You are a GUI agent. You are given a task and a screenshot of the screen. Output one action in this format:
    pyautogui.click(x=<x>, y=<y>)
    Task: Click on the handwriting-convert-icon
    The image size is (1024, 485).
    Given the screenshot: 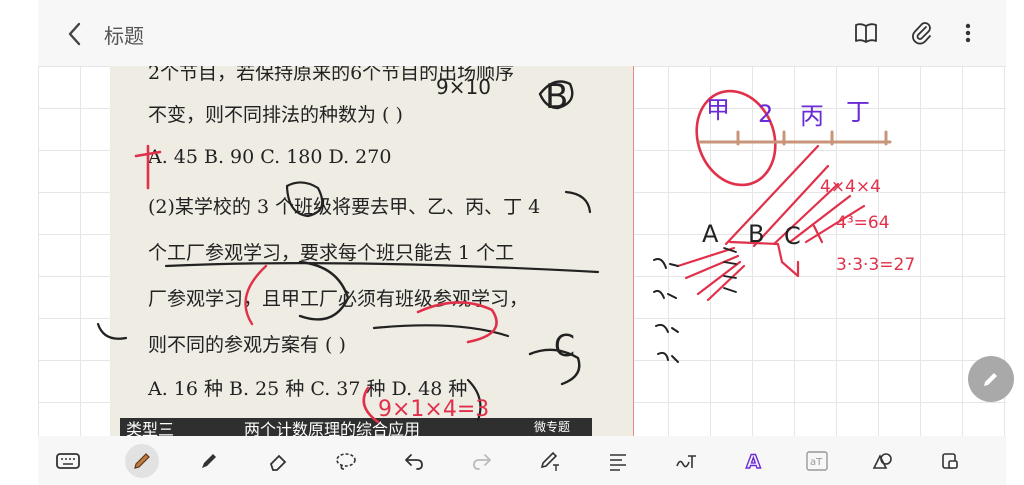 What is the action you would take?
    pyautogui.click(x=686, y=461)
    